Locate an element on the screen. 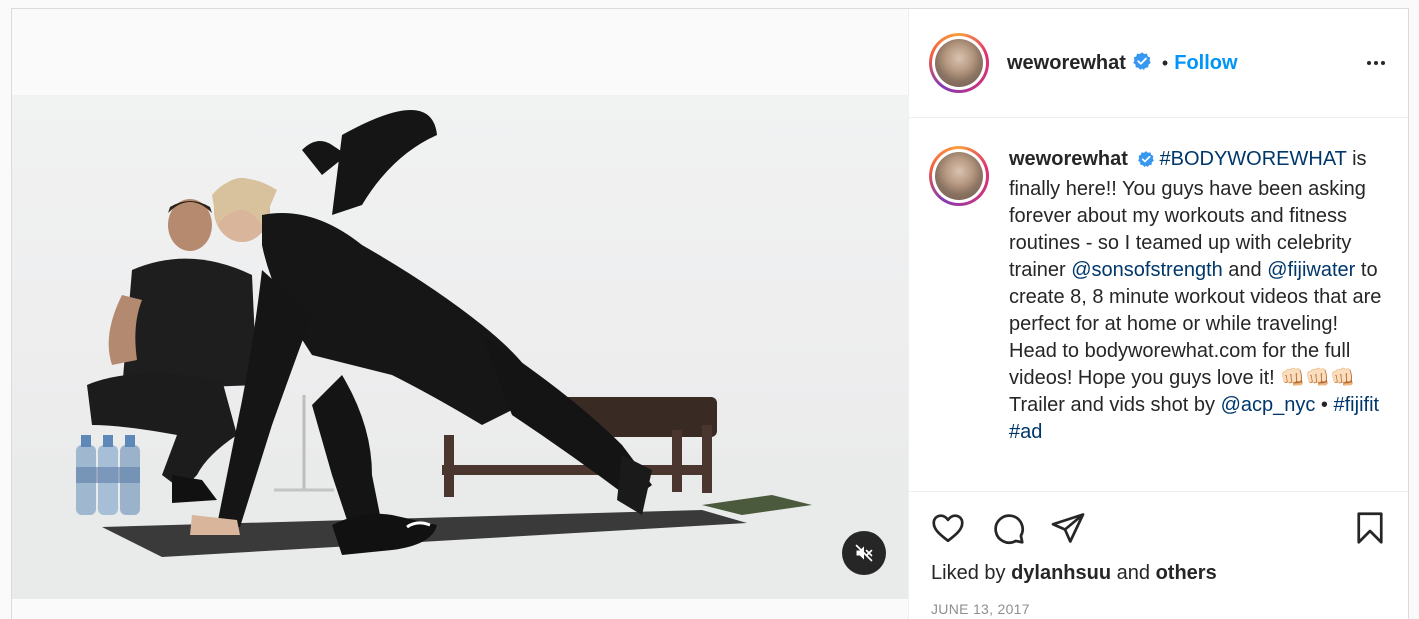 This screenshot has height=619, width=1419. caption-avatar-photo is located at coordinates (959, 176).